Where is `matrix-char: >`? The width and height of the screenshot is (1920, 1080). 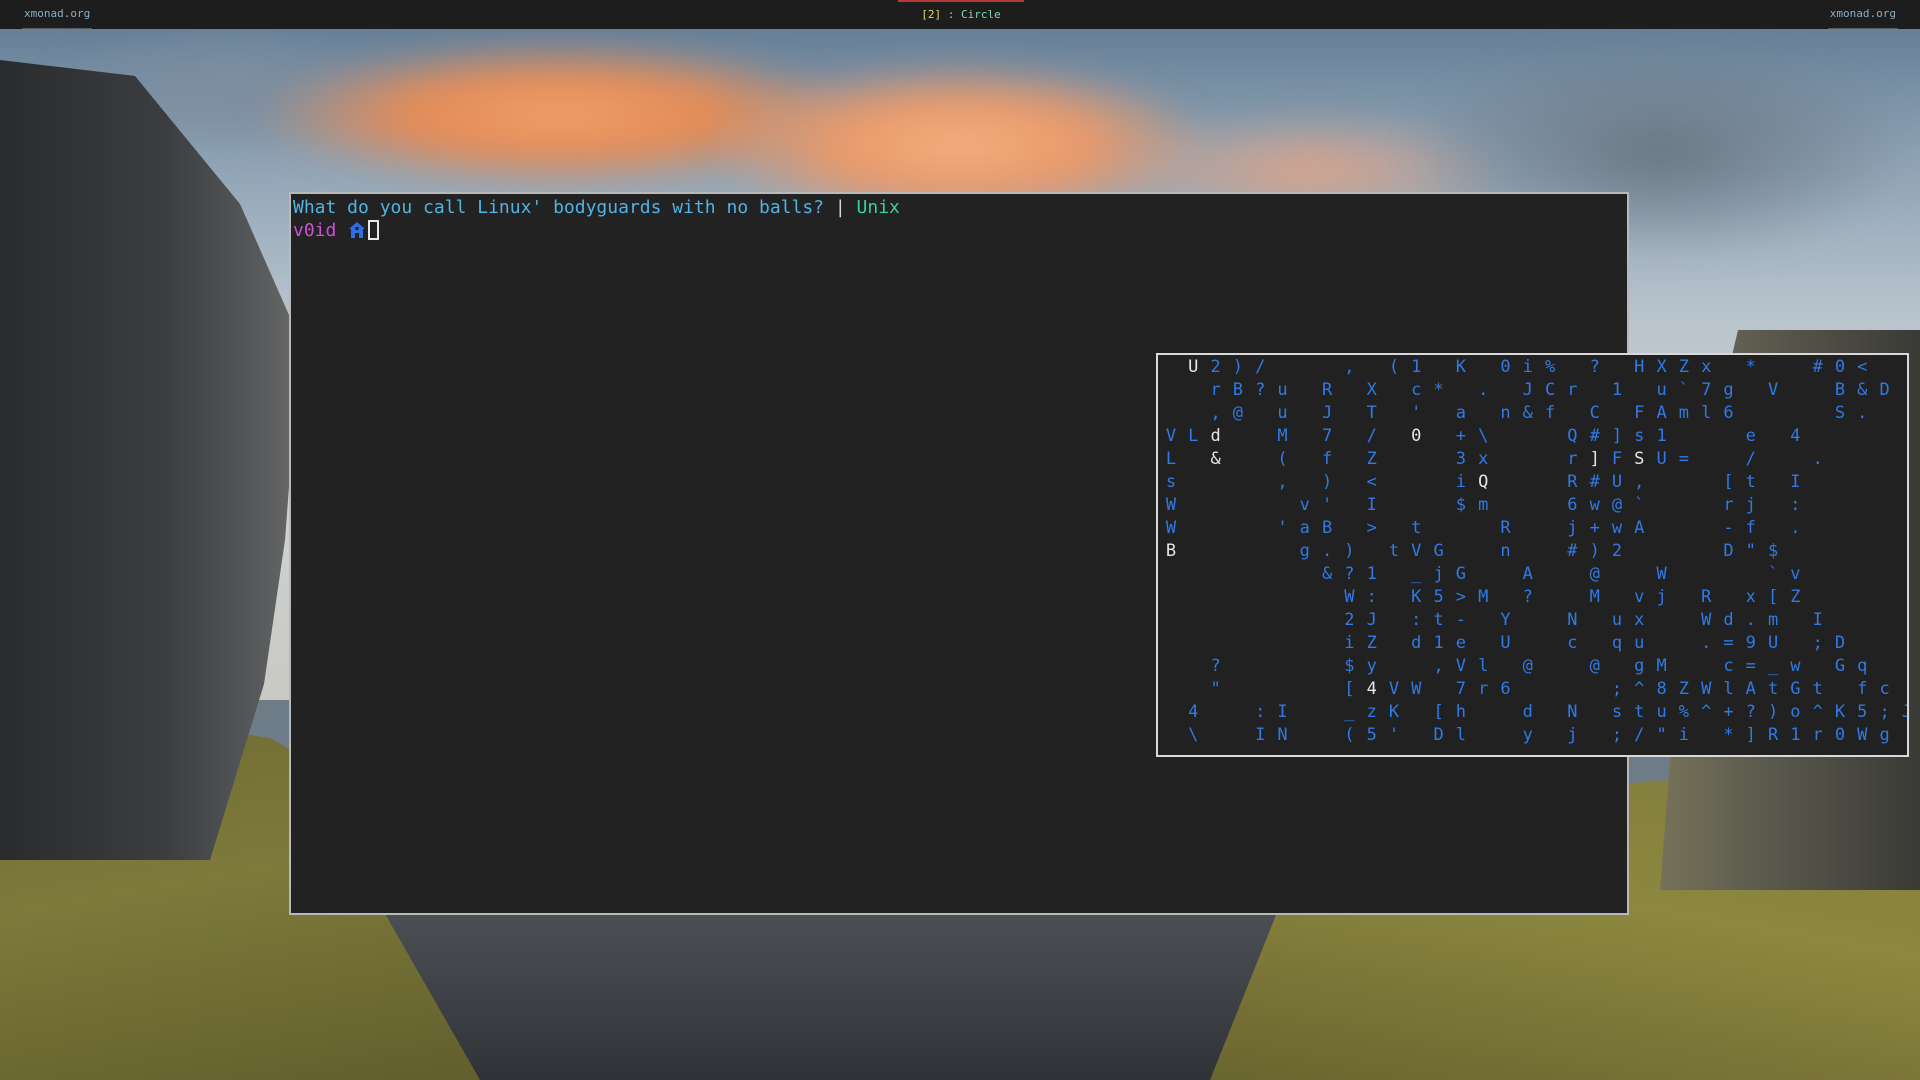
matrix-char: > is located at coordinates (1371, 528).